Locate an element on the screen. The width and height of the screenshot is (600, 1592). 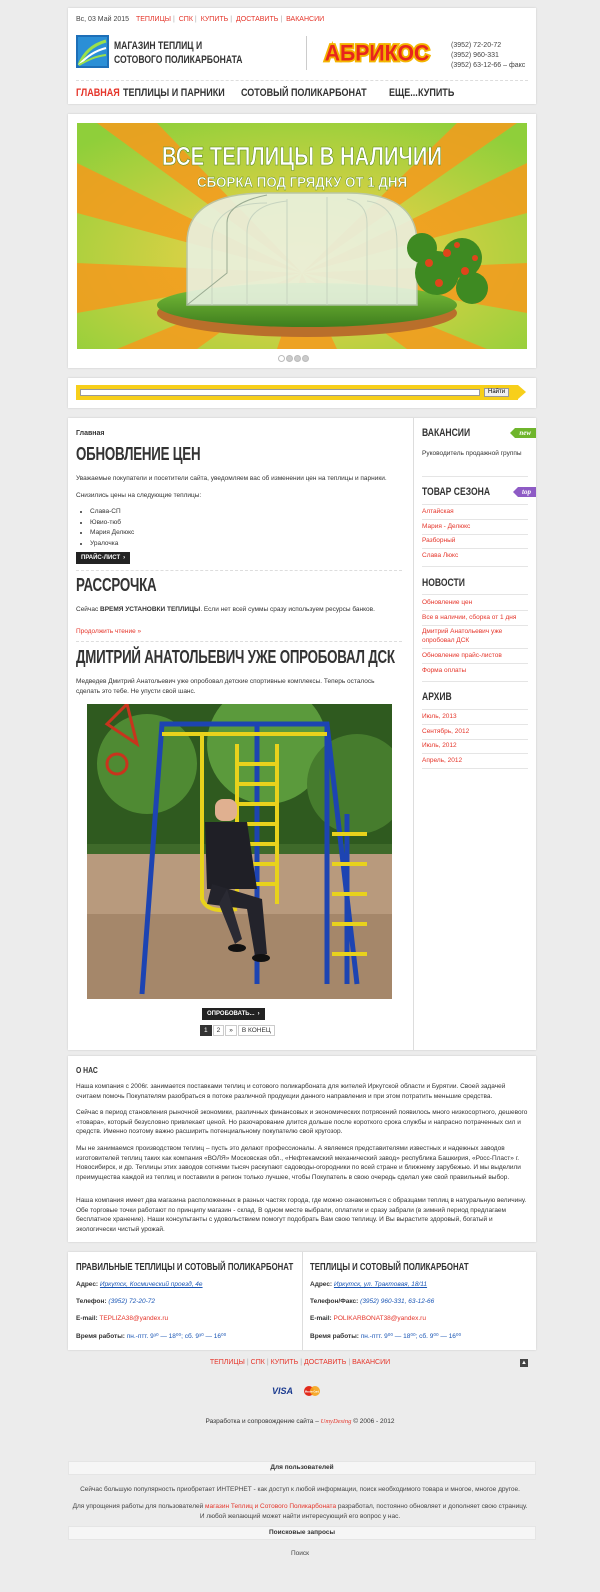
season-item-collapsible: Разборный is located at coordinates (475, 540).